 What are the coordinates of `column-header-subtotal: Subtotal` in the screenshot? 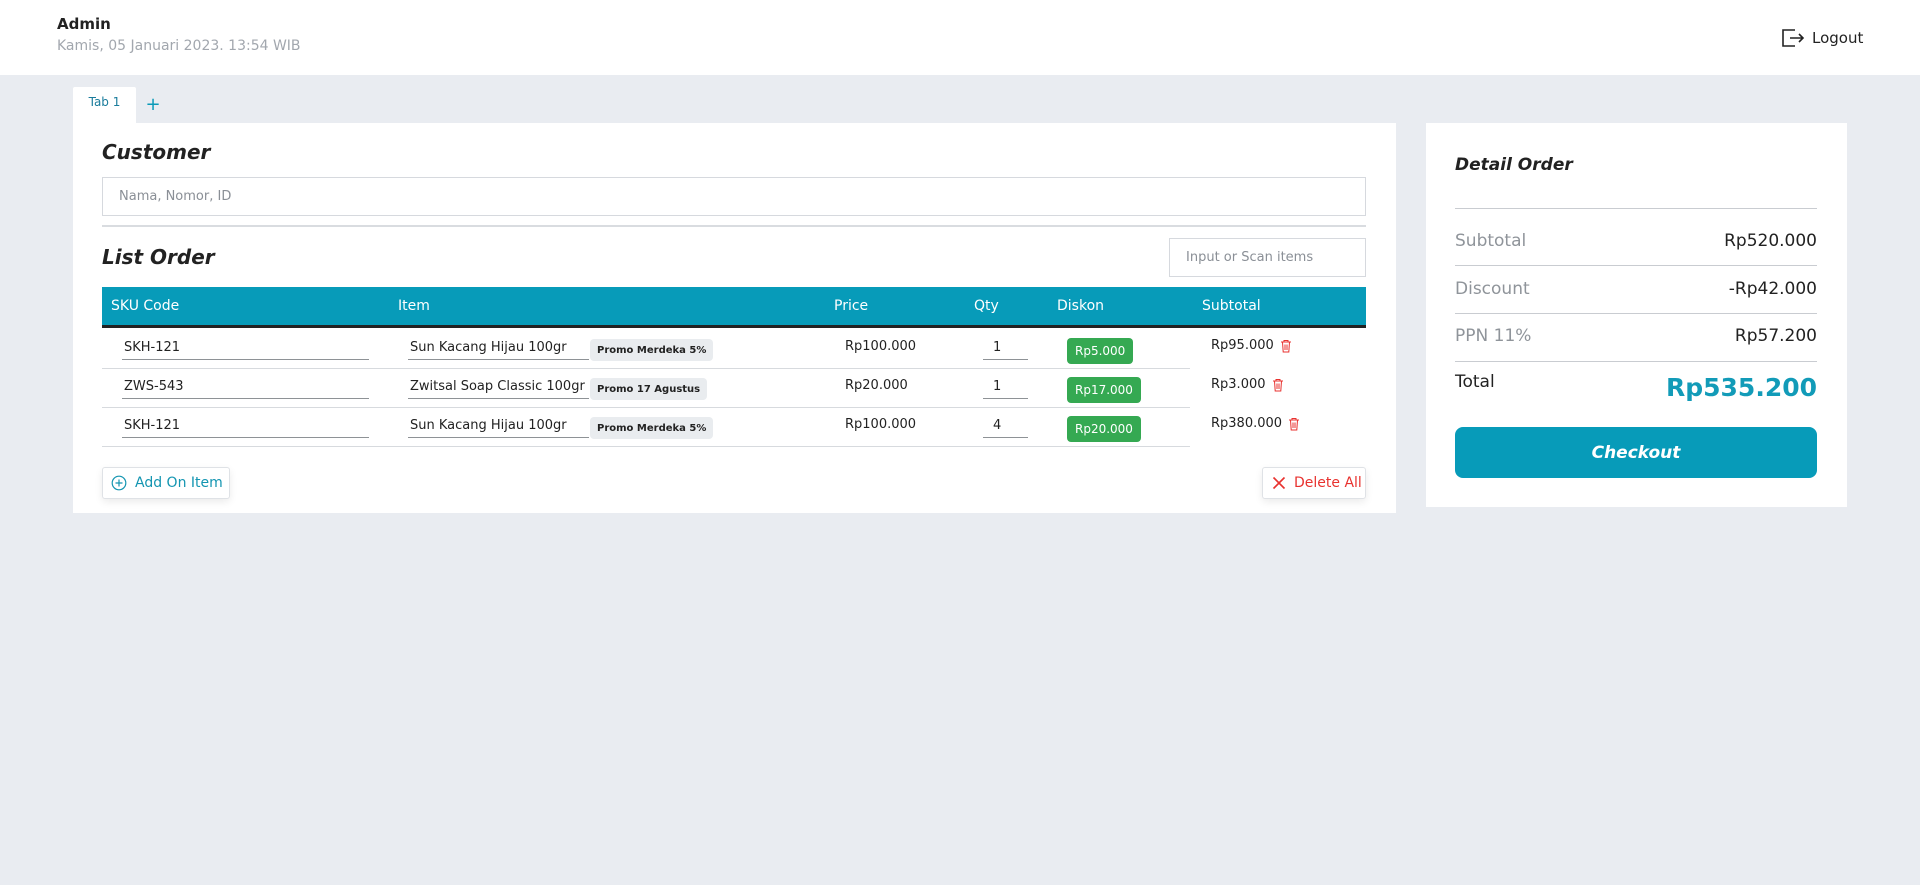 It's located at (1231, 306).